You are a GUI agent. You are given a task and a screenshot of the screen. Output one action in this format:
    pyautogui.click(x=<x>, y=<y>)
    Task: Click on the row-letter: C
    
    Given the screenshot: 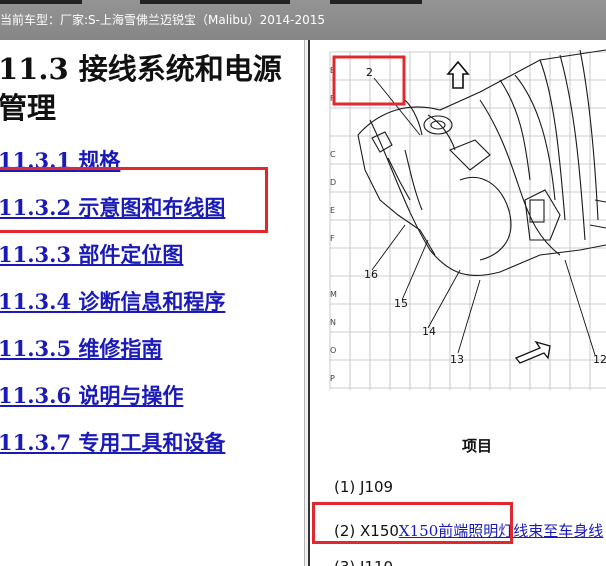 What is the action you would take?
    pyautogui.click(x=333, y=154)
    